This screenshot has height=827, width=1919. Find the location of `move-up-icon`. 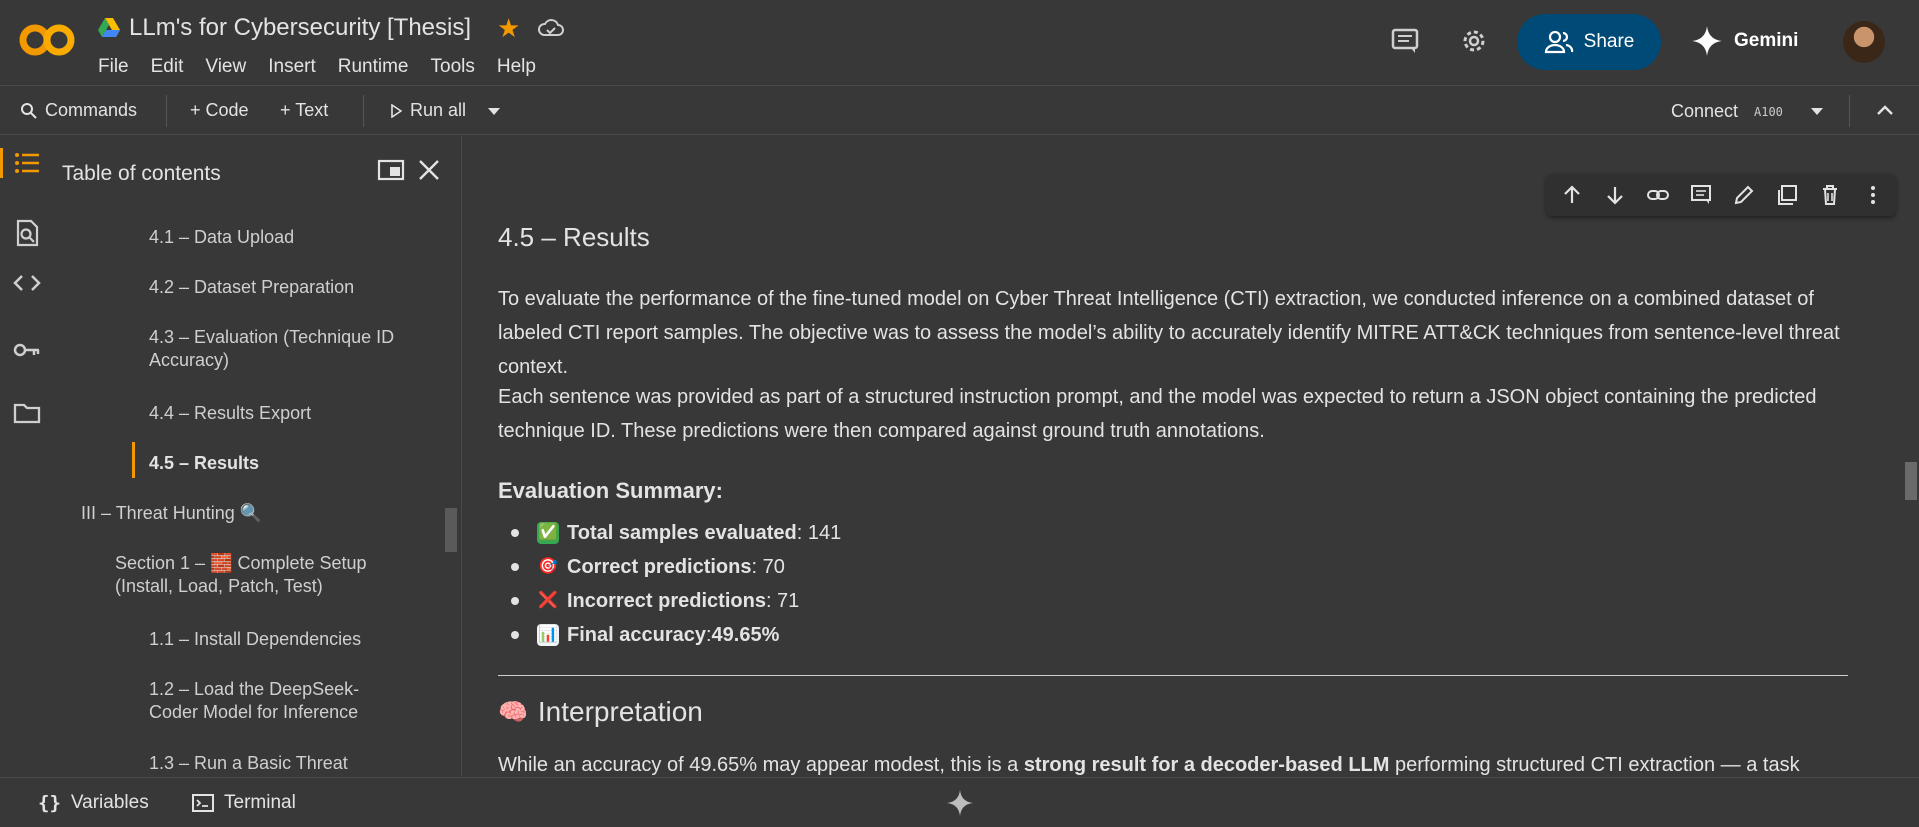

move-up-icon is located at coordinates (1572, 195).